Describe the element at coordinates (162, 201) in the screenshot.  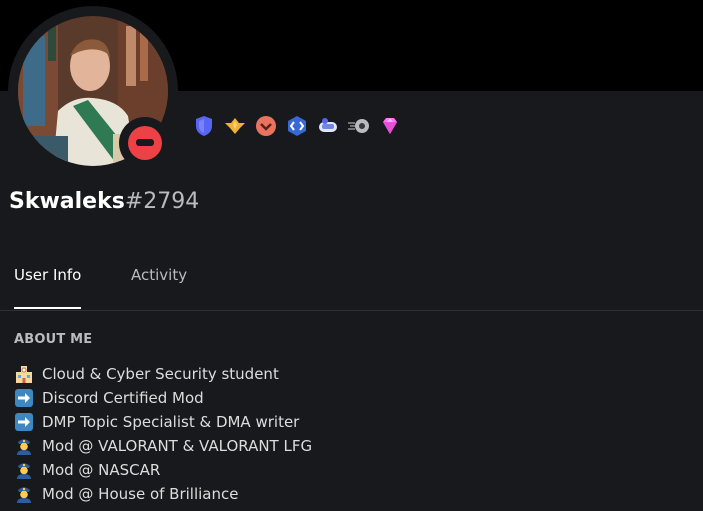
I see `username-discriminator: #2794` at that location.